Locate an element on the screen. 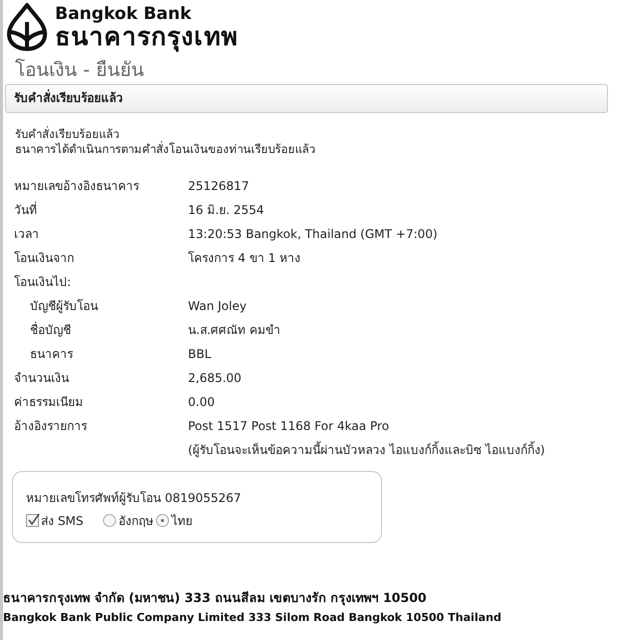  field-value: BBL is located at coordinates (200, 354).